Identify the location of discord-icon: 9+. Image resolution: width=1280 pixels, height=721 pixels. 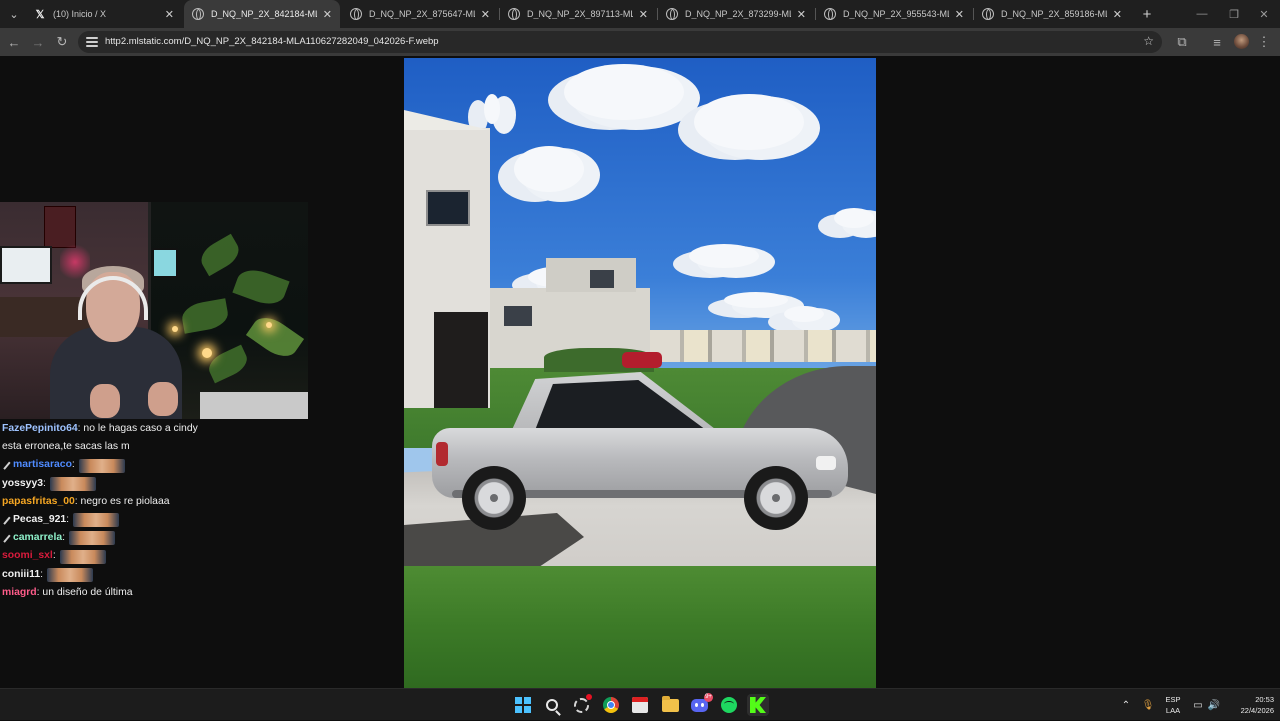
(700, 704).